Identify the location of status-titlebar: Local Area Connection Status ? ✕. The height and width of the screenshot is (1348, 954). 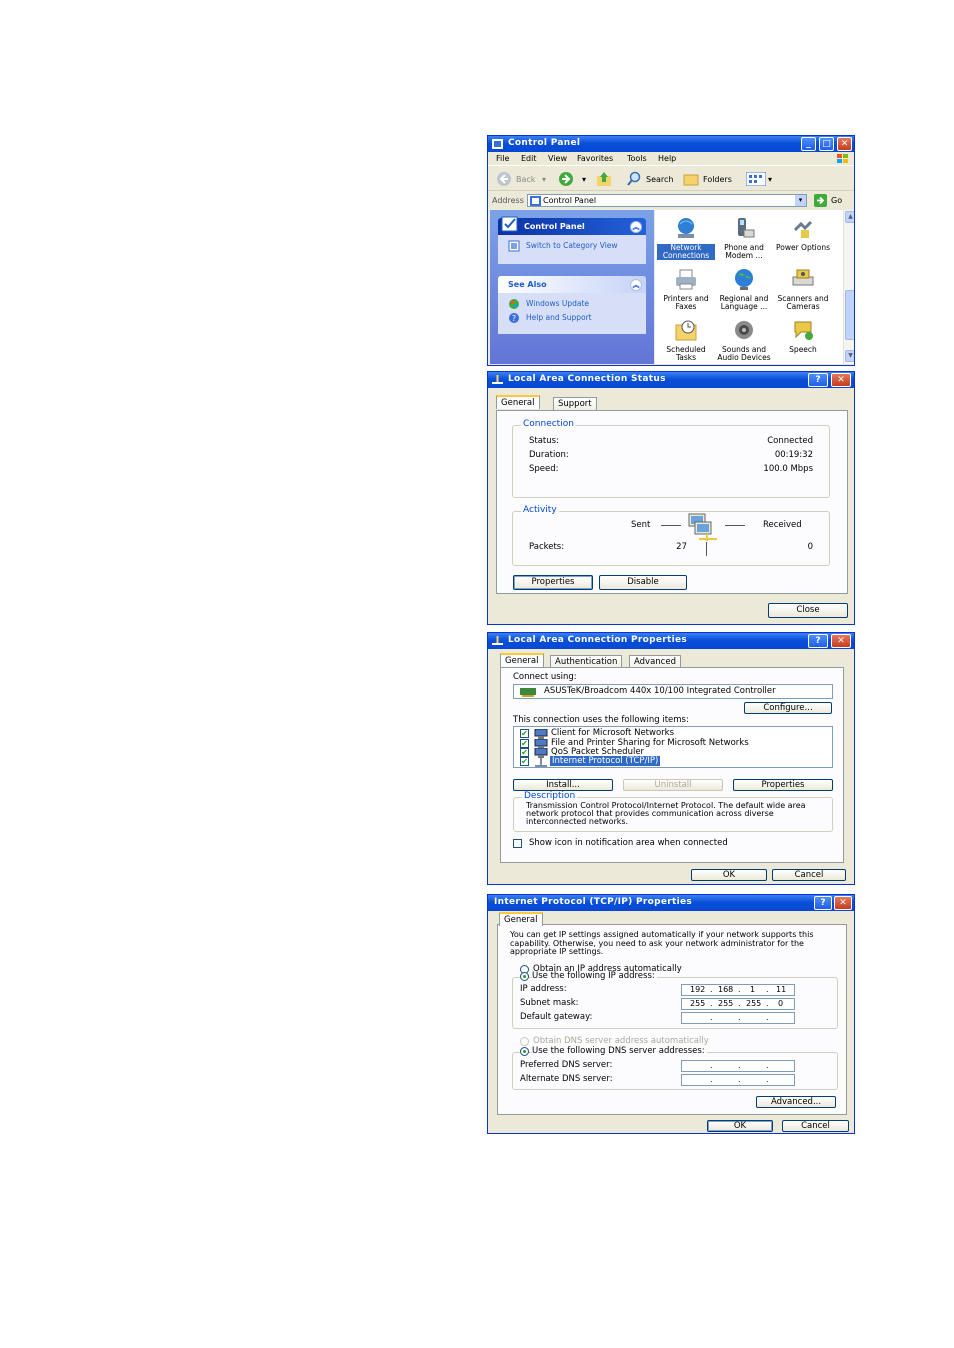
(671, 380).